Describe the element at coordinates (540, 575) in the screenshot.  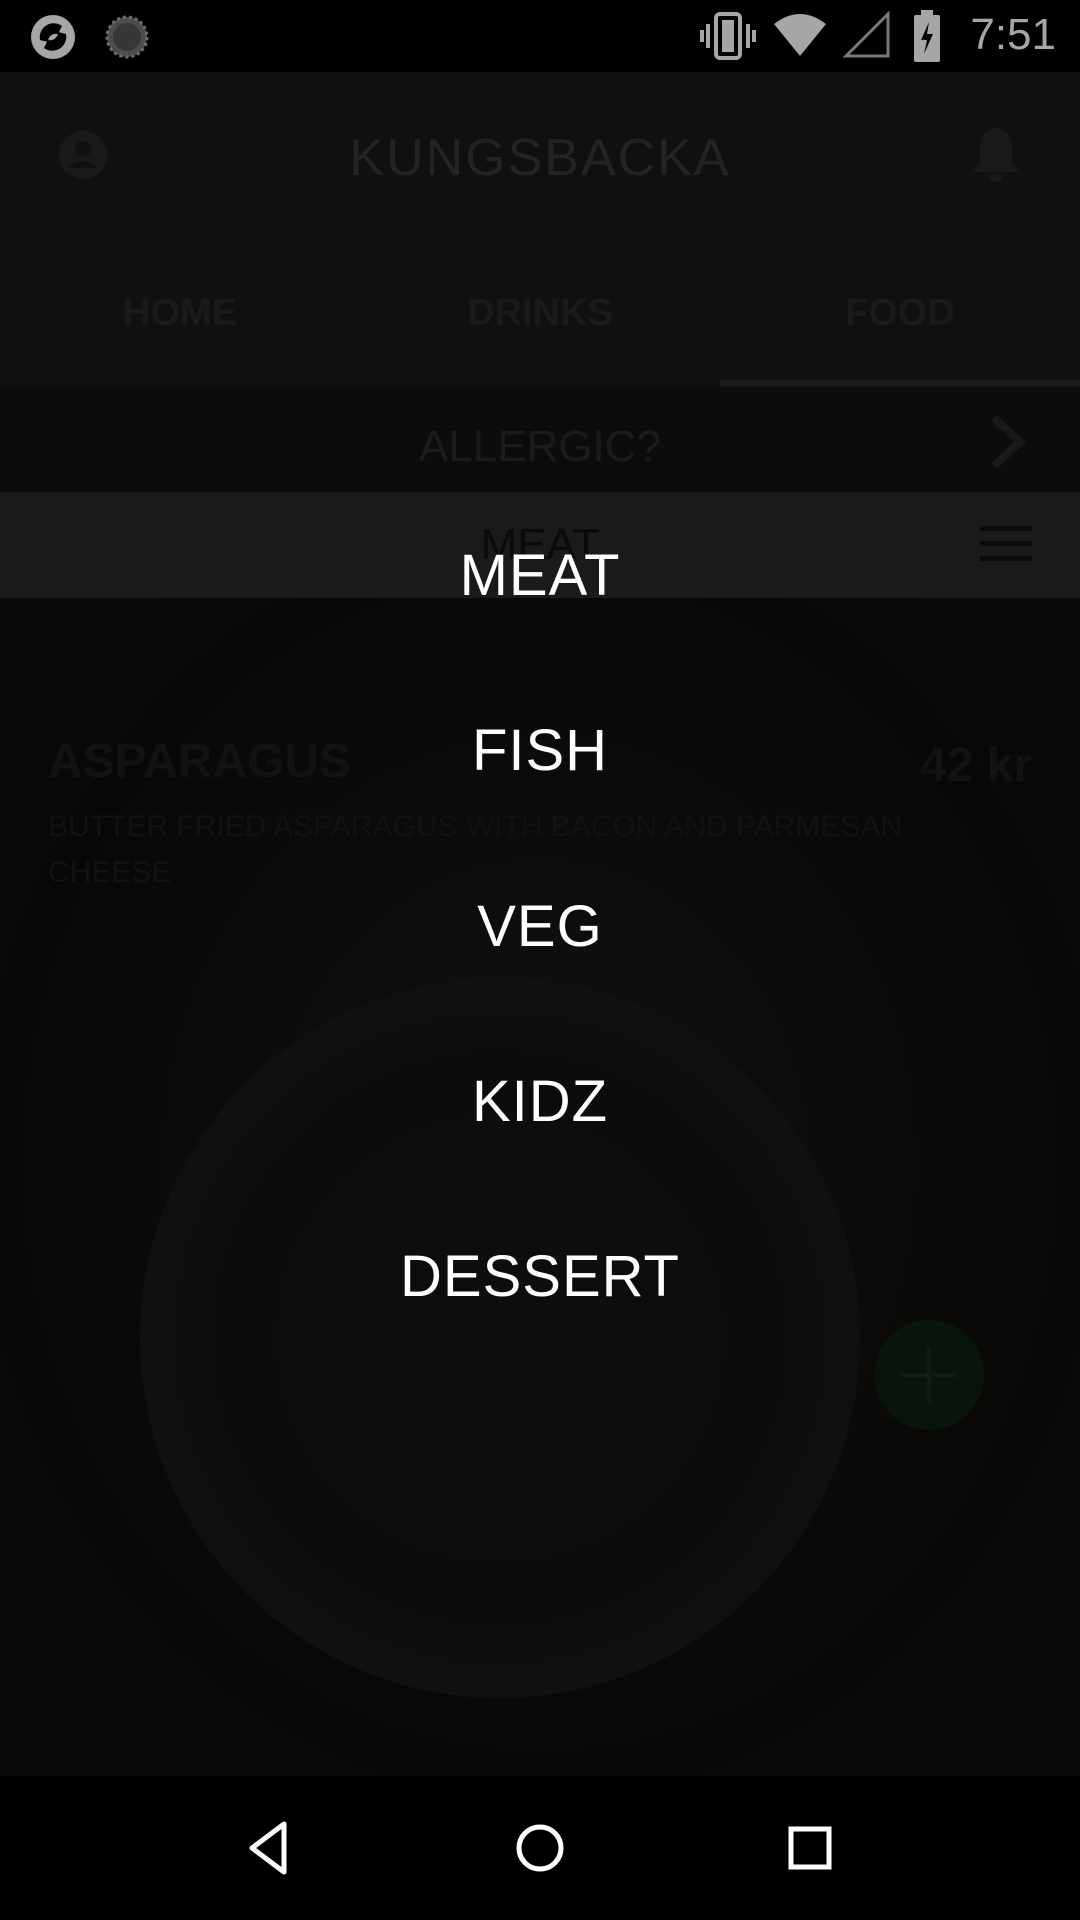
I see `menu-item-meat: MEAT` at that location.